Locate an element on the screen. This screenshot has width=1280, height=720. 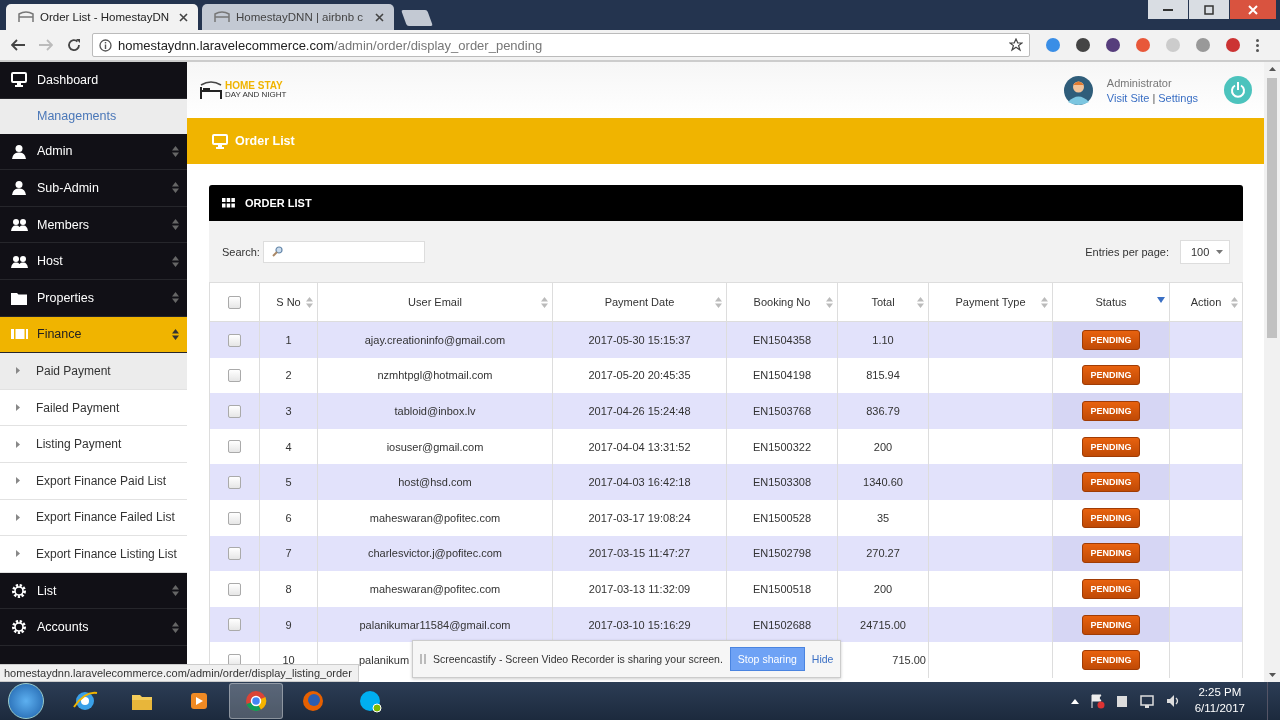
column-header: Status is located at coordinates (1111, 302).